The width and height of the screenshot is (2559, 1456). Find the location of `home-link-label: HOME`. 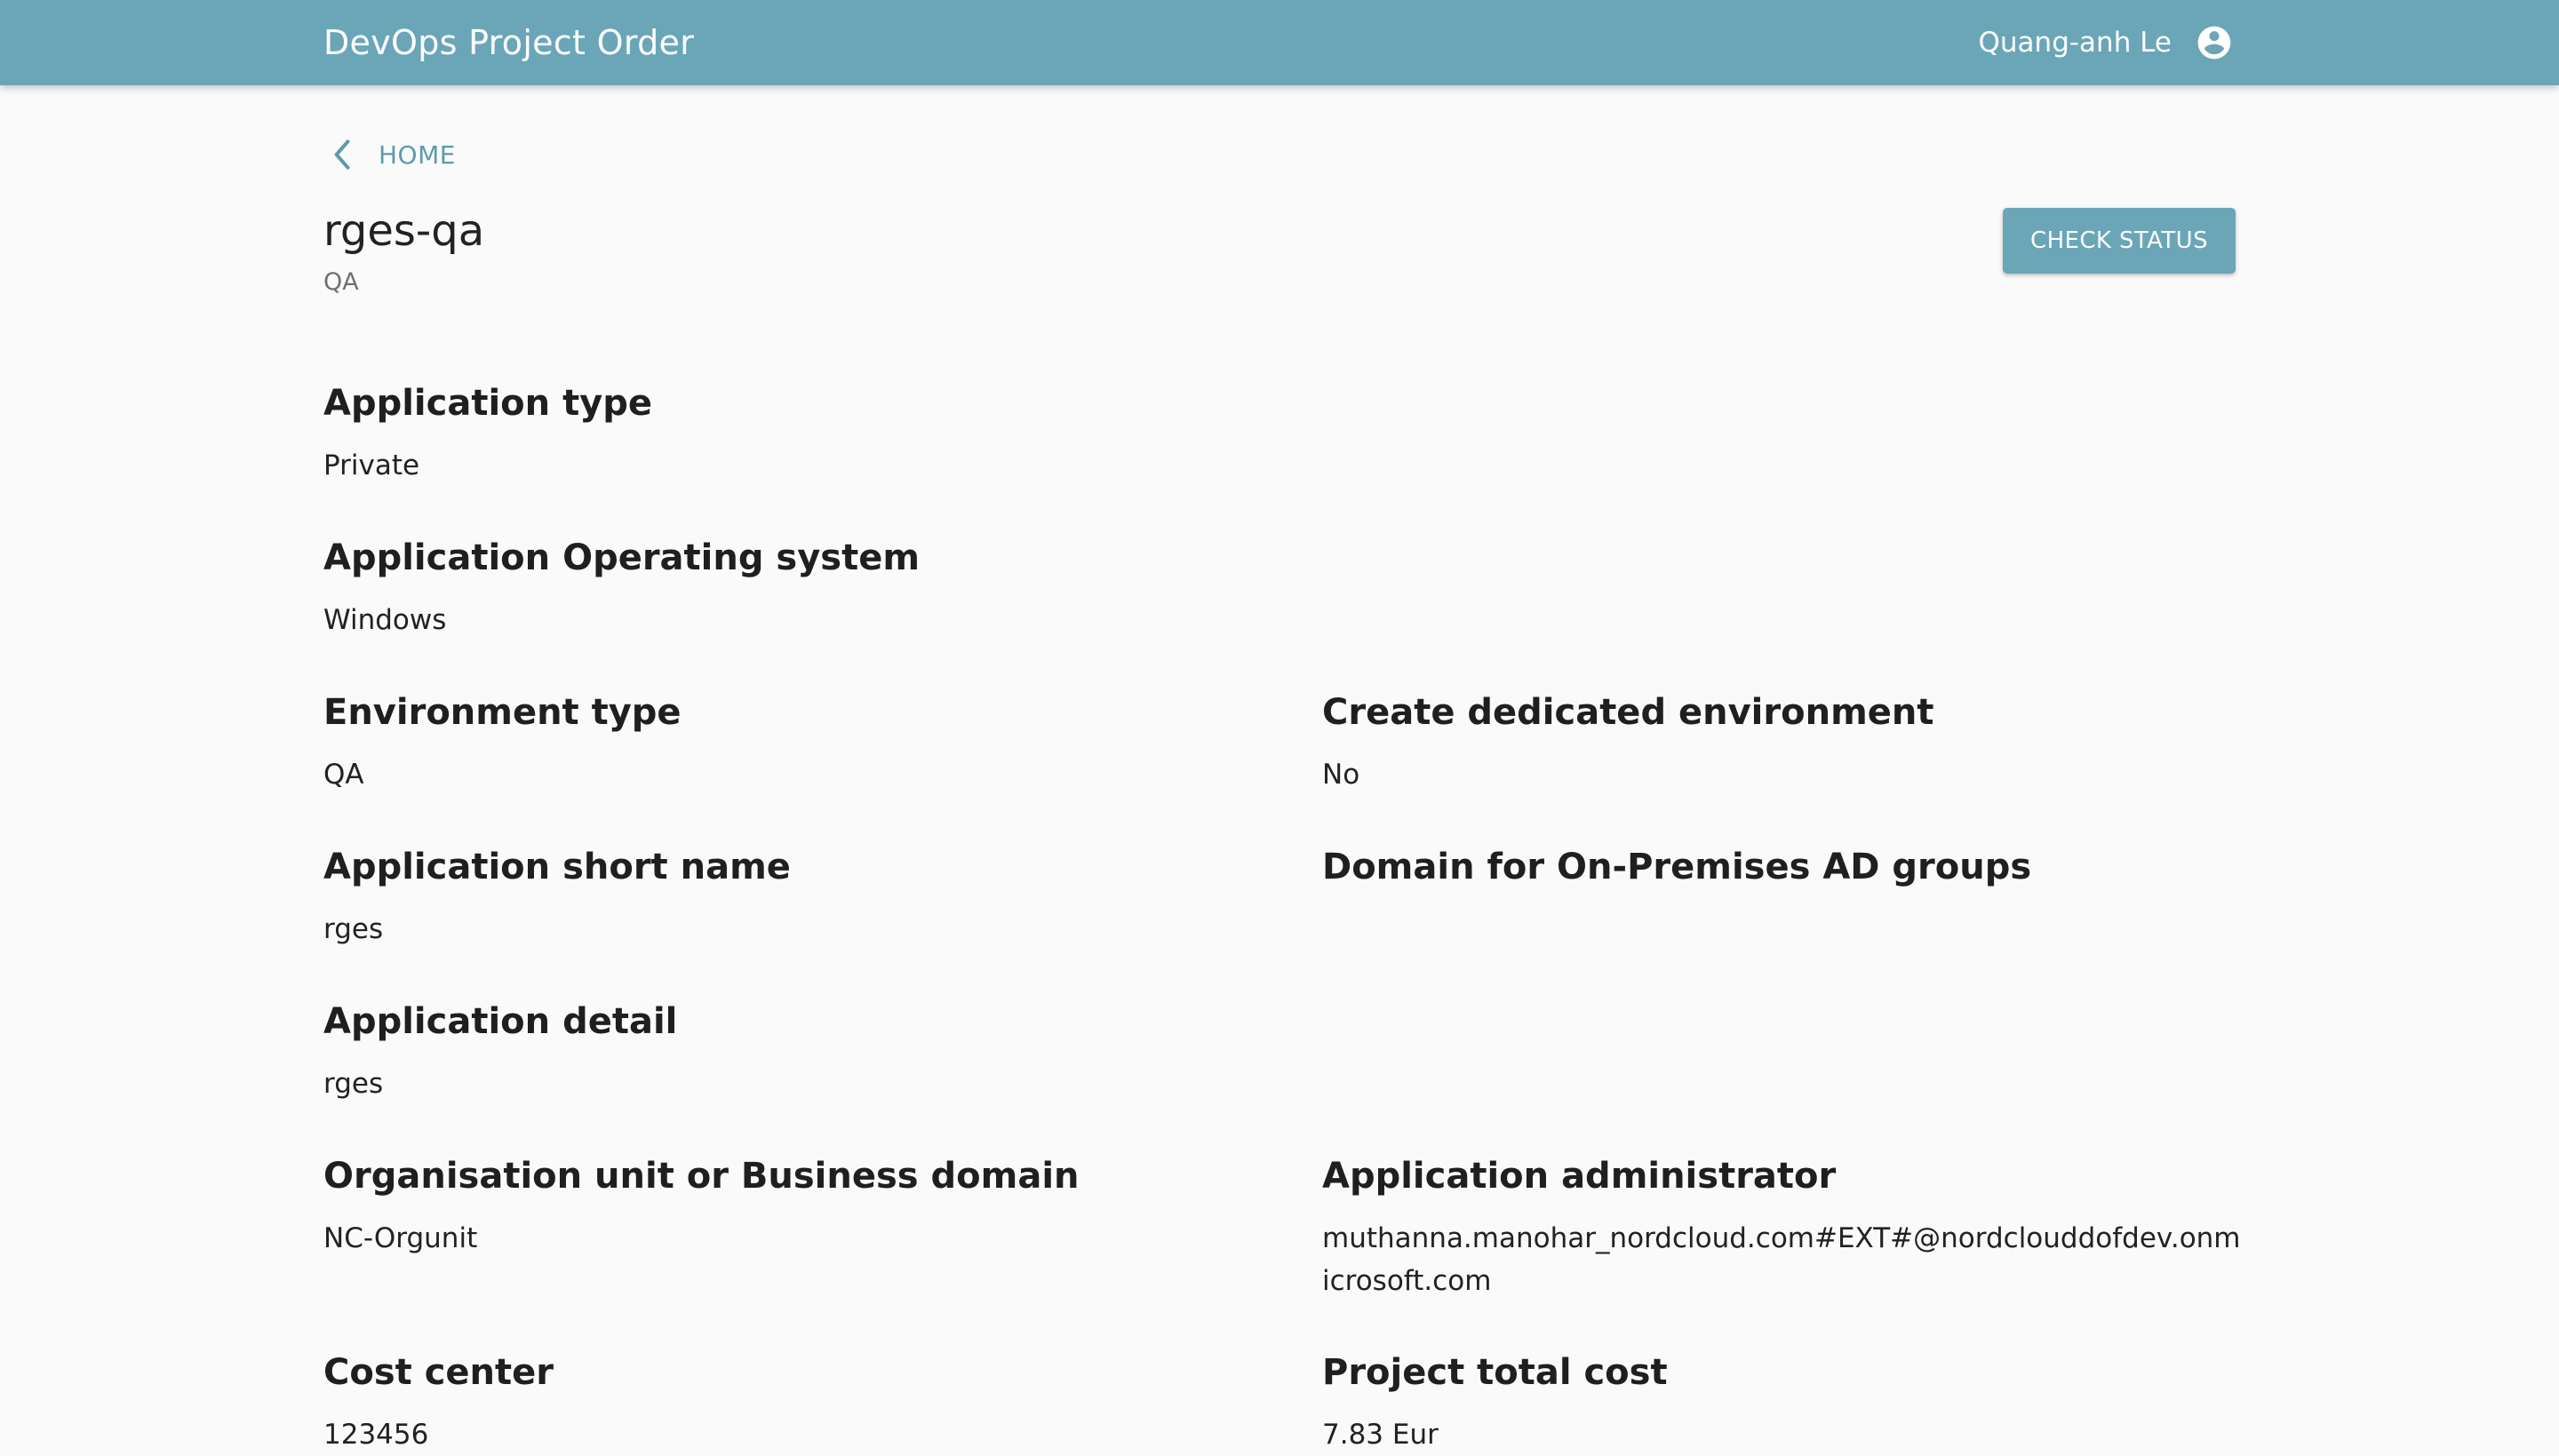

home-link-label: HOME is located at coordinates (417, 155).